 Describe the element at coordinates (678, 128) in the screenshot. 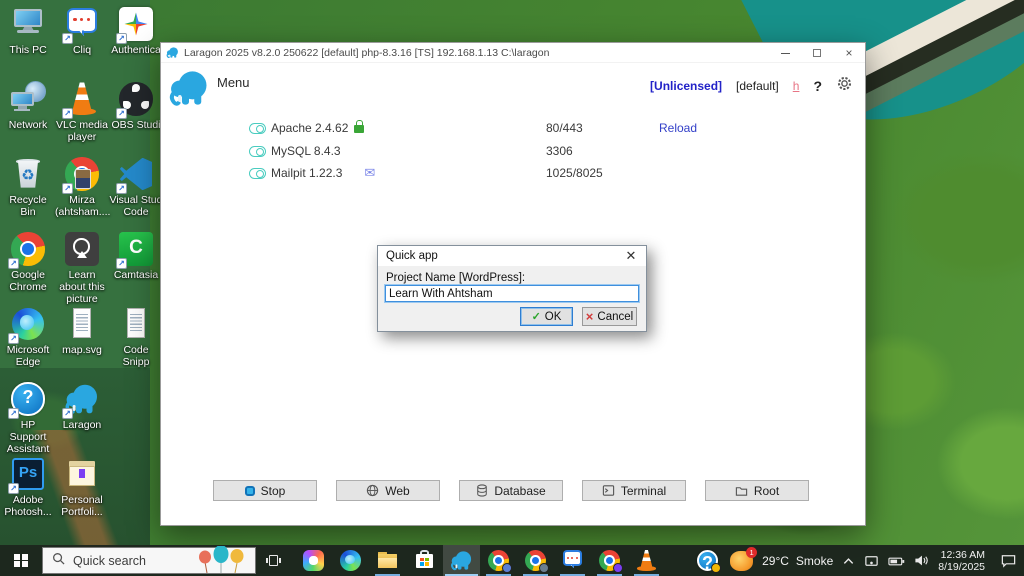

I see `reload-link: Reload` at that location.